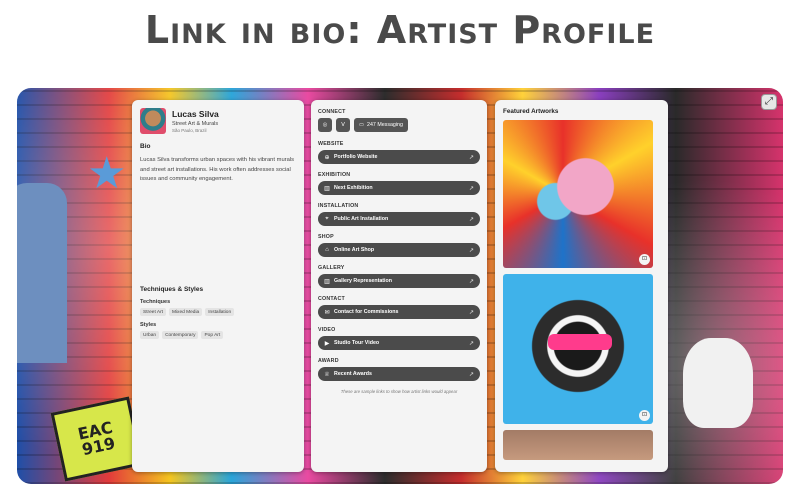 Image resolution: width=800 pixels, height=500 pixels. Describe the element at coordinates (769, 102) in the screenshot. I see `expand-icon: ⤢` at that location.